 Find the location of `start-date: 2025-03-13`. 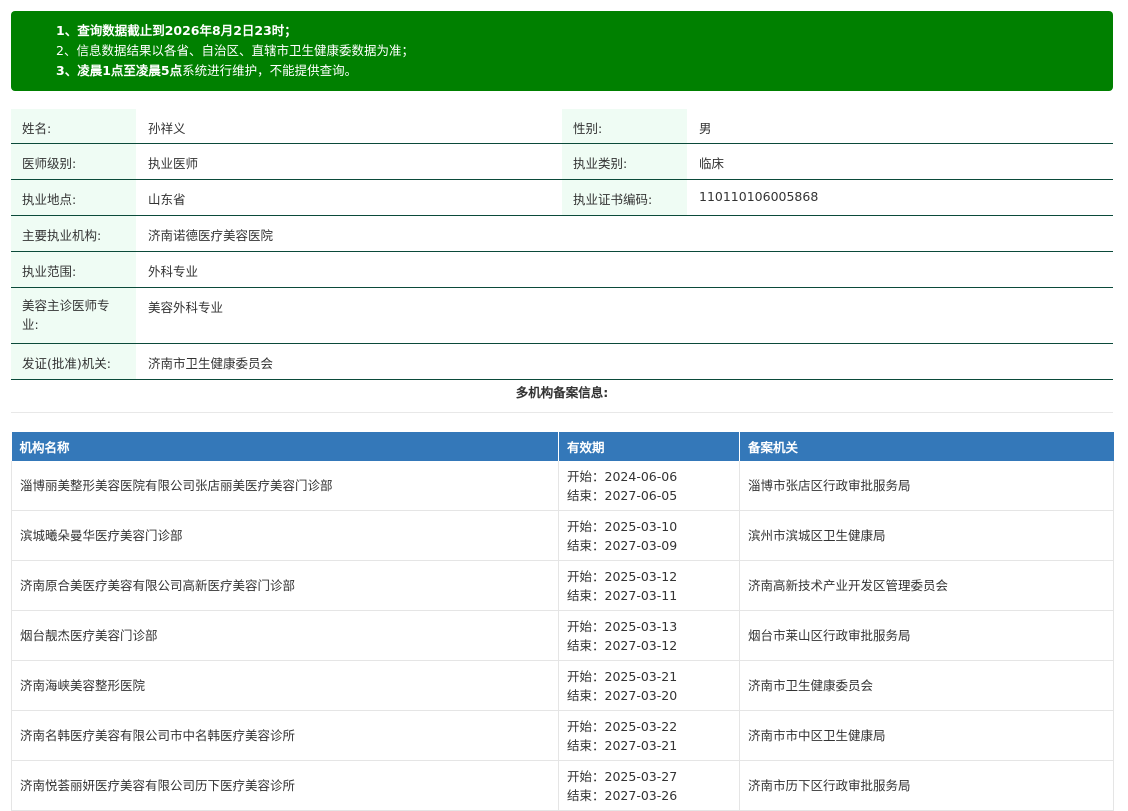

start-date: 2025-03-13 is located at coordinates (641, 626).